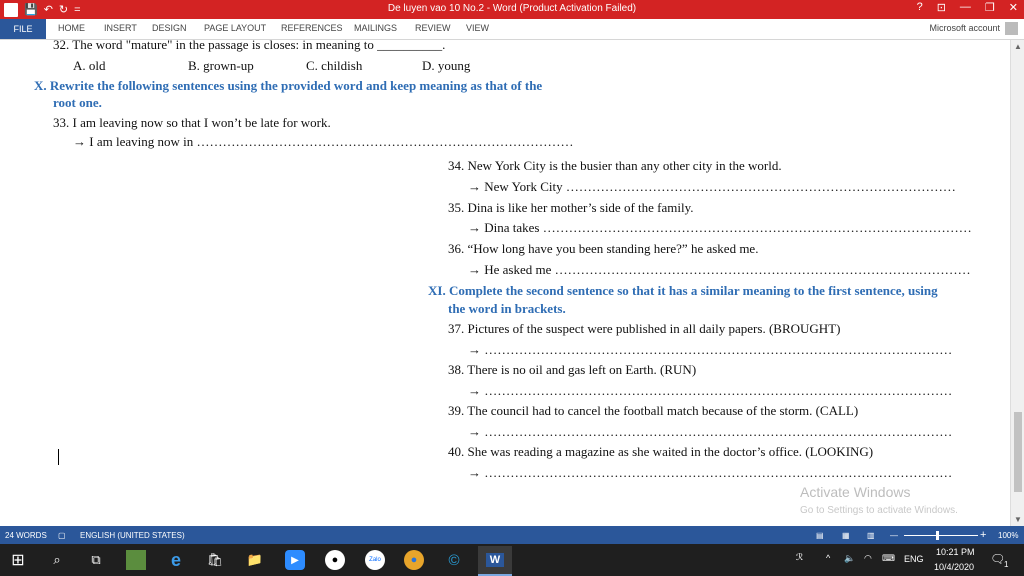 Image resolution: width=1024 pixels, height=576 pixels. I want to click on close-button: ✕, so click(1013, 7).